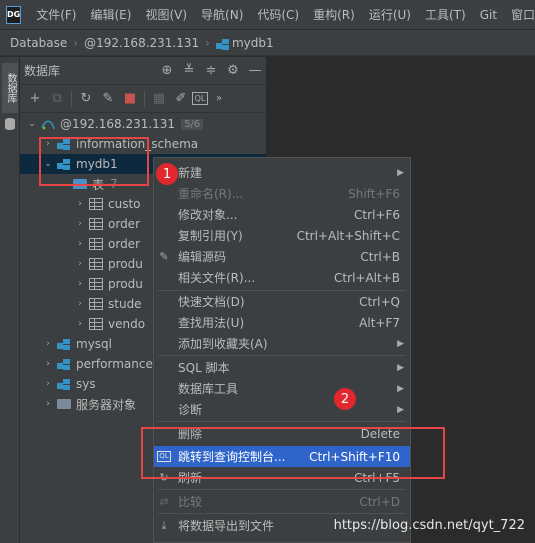 This screenshot has width=535, height=543. I want to click on menu-item-label: SQL 脚本, so click(204, 368).